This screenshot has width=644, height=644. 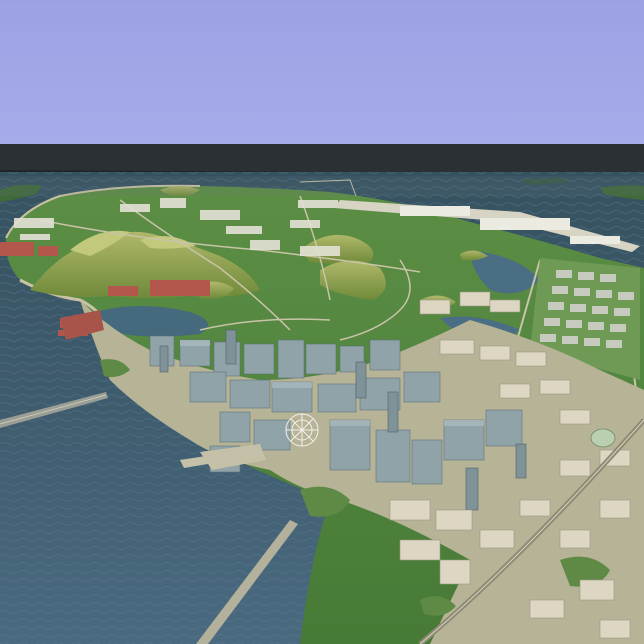 What do you see at coordinates (302, 430) in the screenshot?
I see `ferris-wheel` at bounding box center [302, 430].